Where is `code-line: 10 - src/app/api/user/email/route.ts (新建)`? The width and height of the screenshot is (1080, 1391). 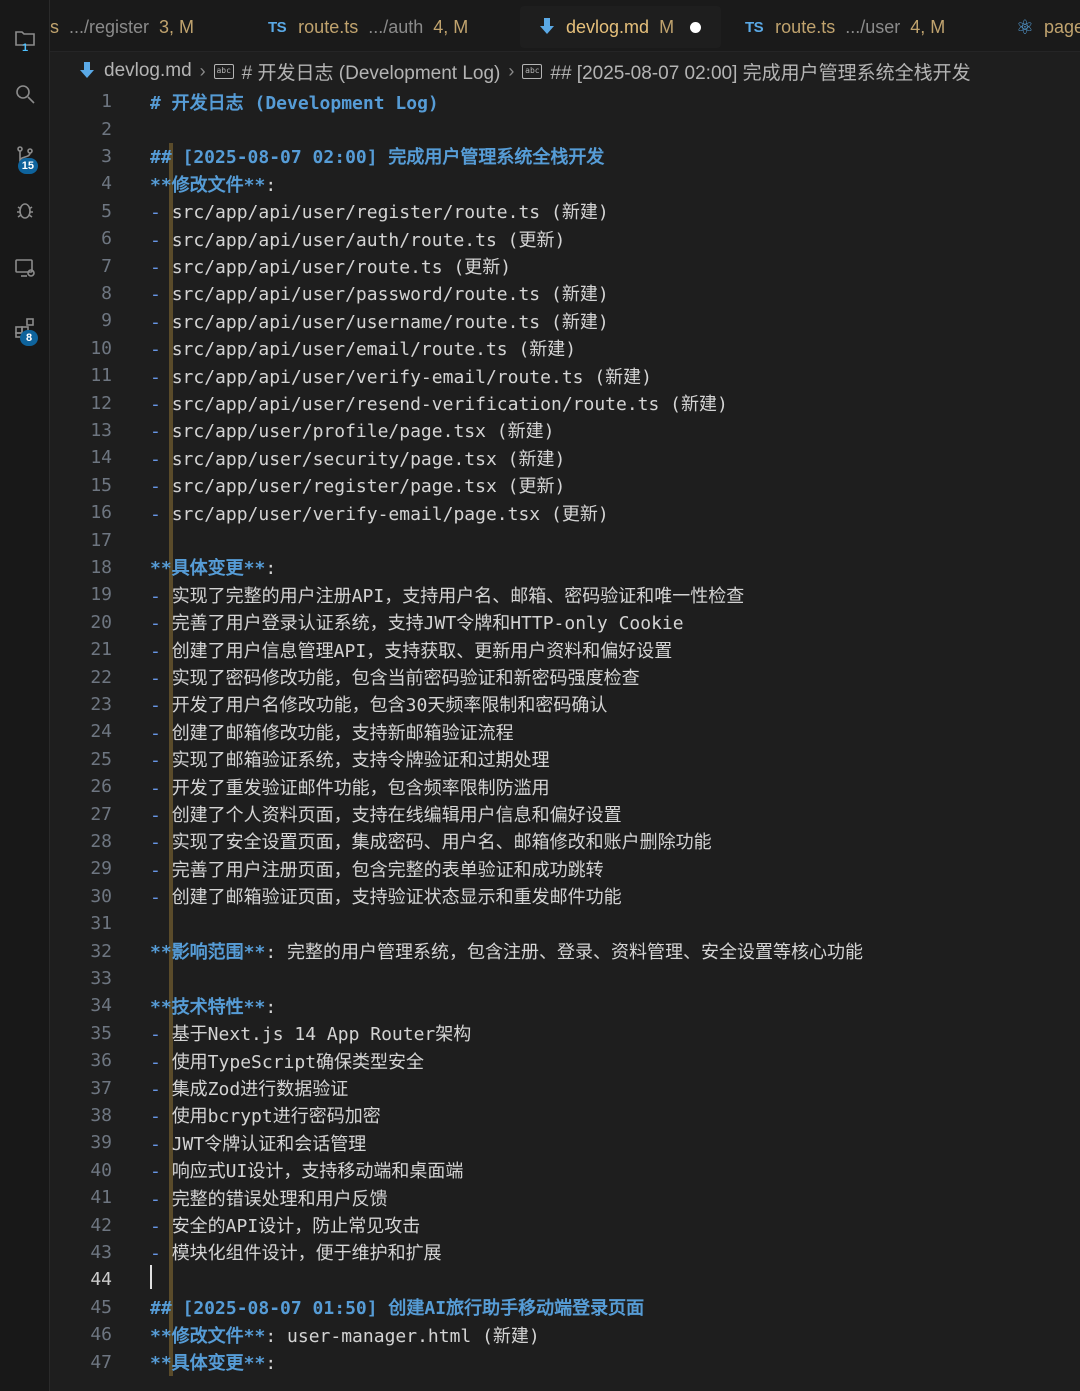 code-line: 10 - src/app/api/user/email/route.ts (新建) is located at coordinates (565, 348).